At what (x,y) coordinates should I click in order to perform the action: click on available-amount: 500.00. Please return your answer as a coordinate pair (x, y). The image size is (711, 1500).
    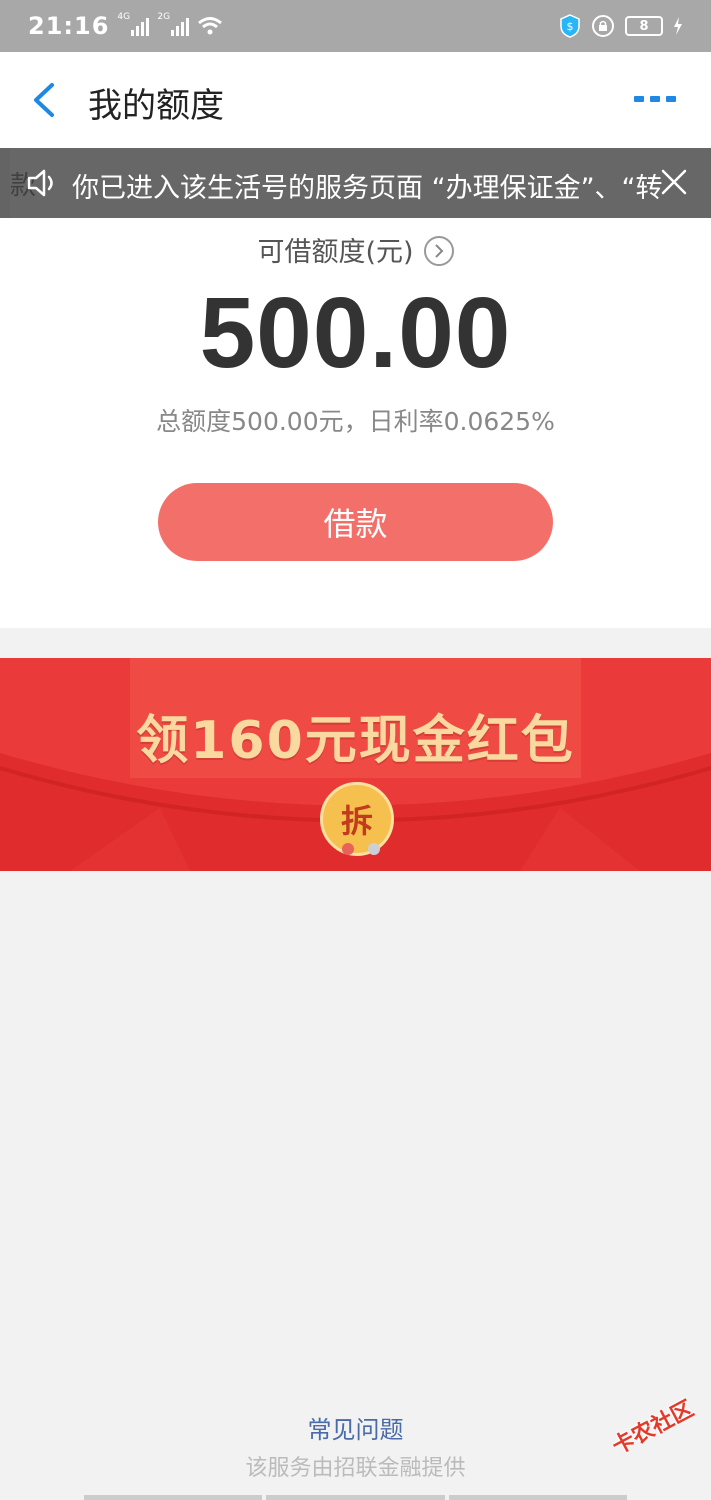
    Looking at the image, I should click on (355, 333).